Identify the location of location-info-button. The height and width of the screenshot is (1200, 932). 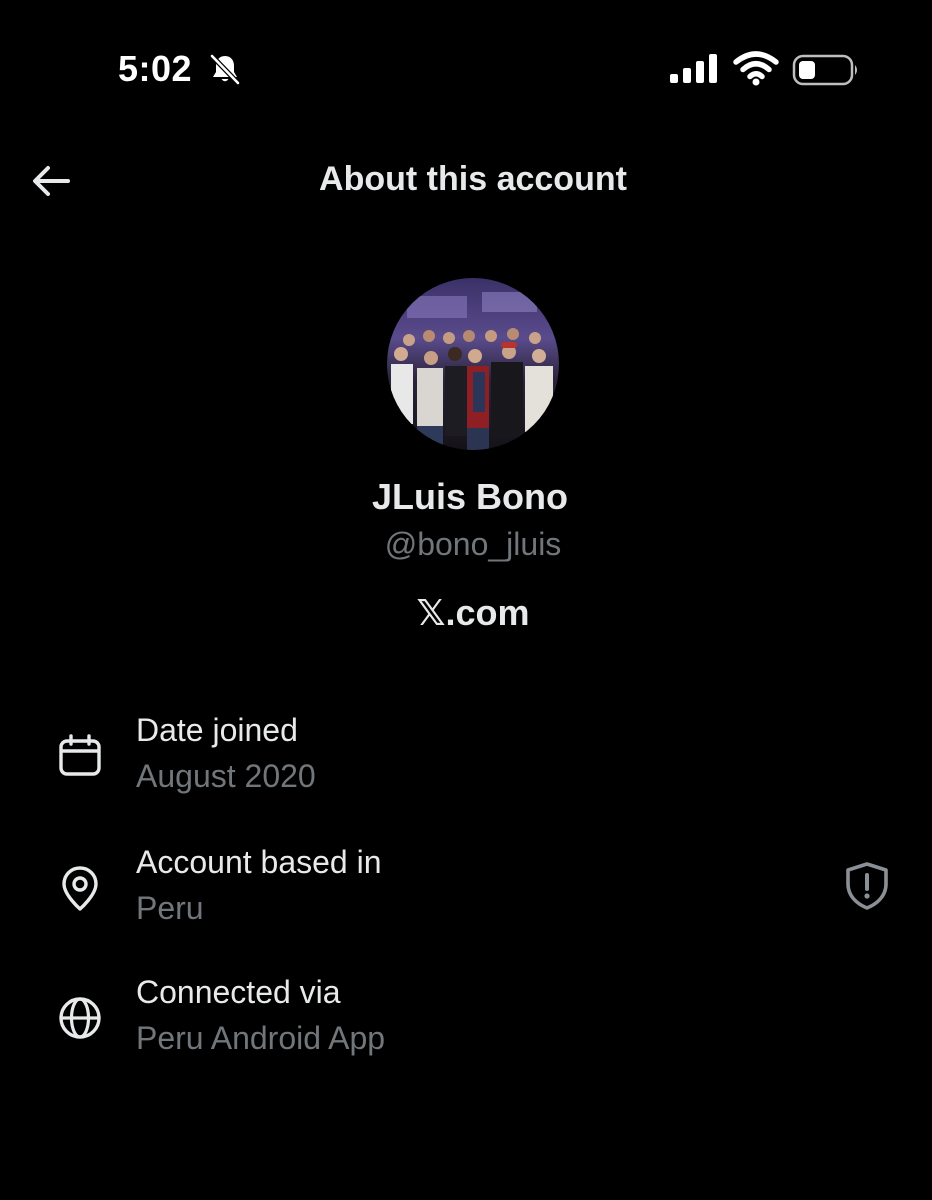
(867, 886).